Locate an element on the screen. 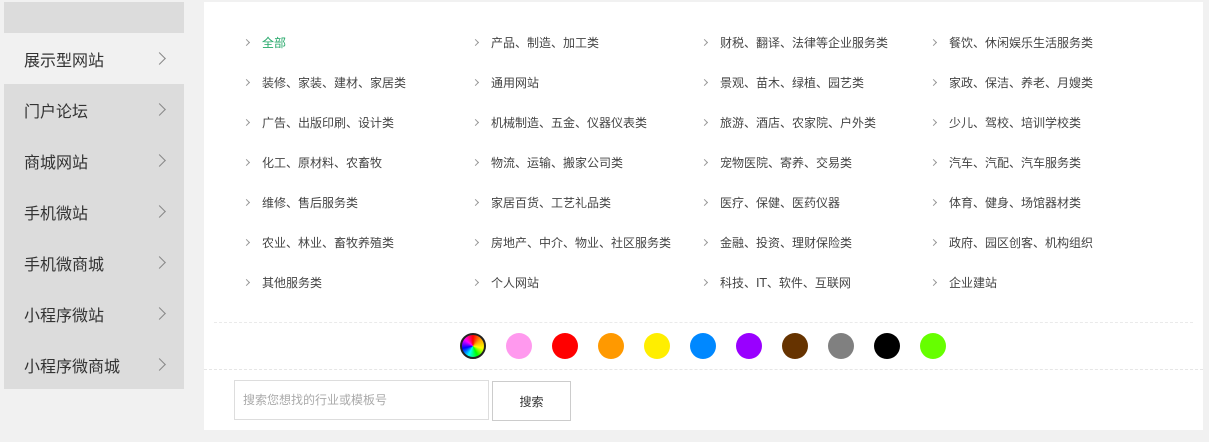 Image resolution: width=1209 pixels, height=442 pixels. category-item: 通用网站 is located at coordinates (586, 82).